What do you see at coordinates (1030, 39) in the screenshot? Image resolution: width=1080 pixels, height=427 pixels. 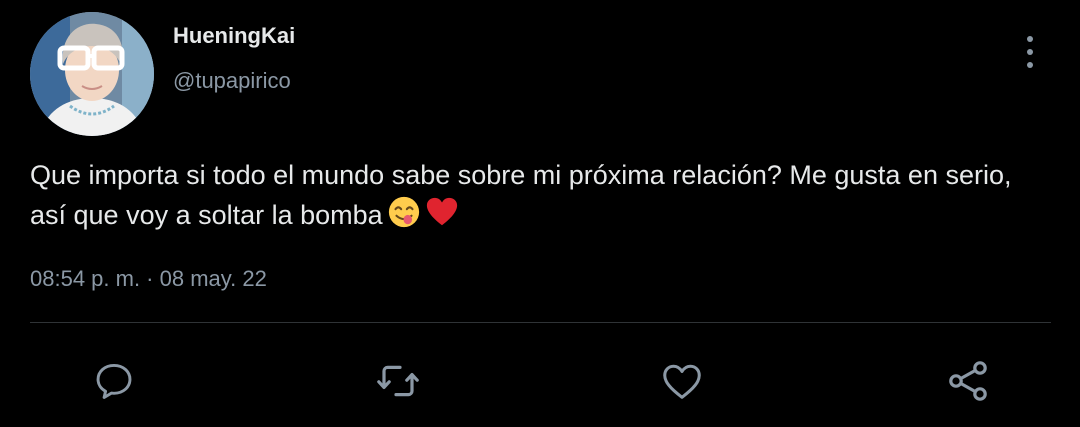 I see `more-vertical-icon` at bounding box center [1030, 39].